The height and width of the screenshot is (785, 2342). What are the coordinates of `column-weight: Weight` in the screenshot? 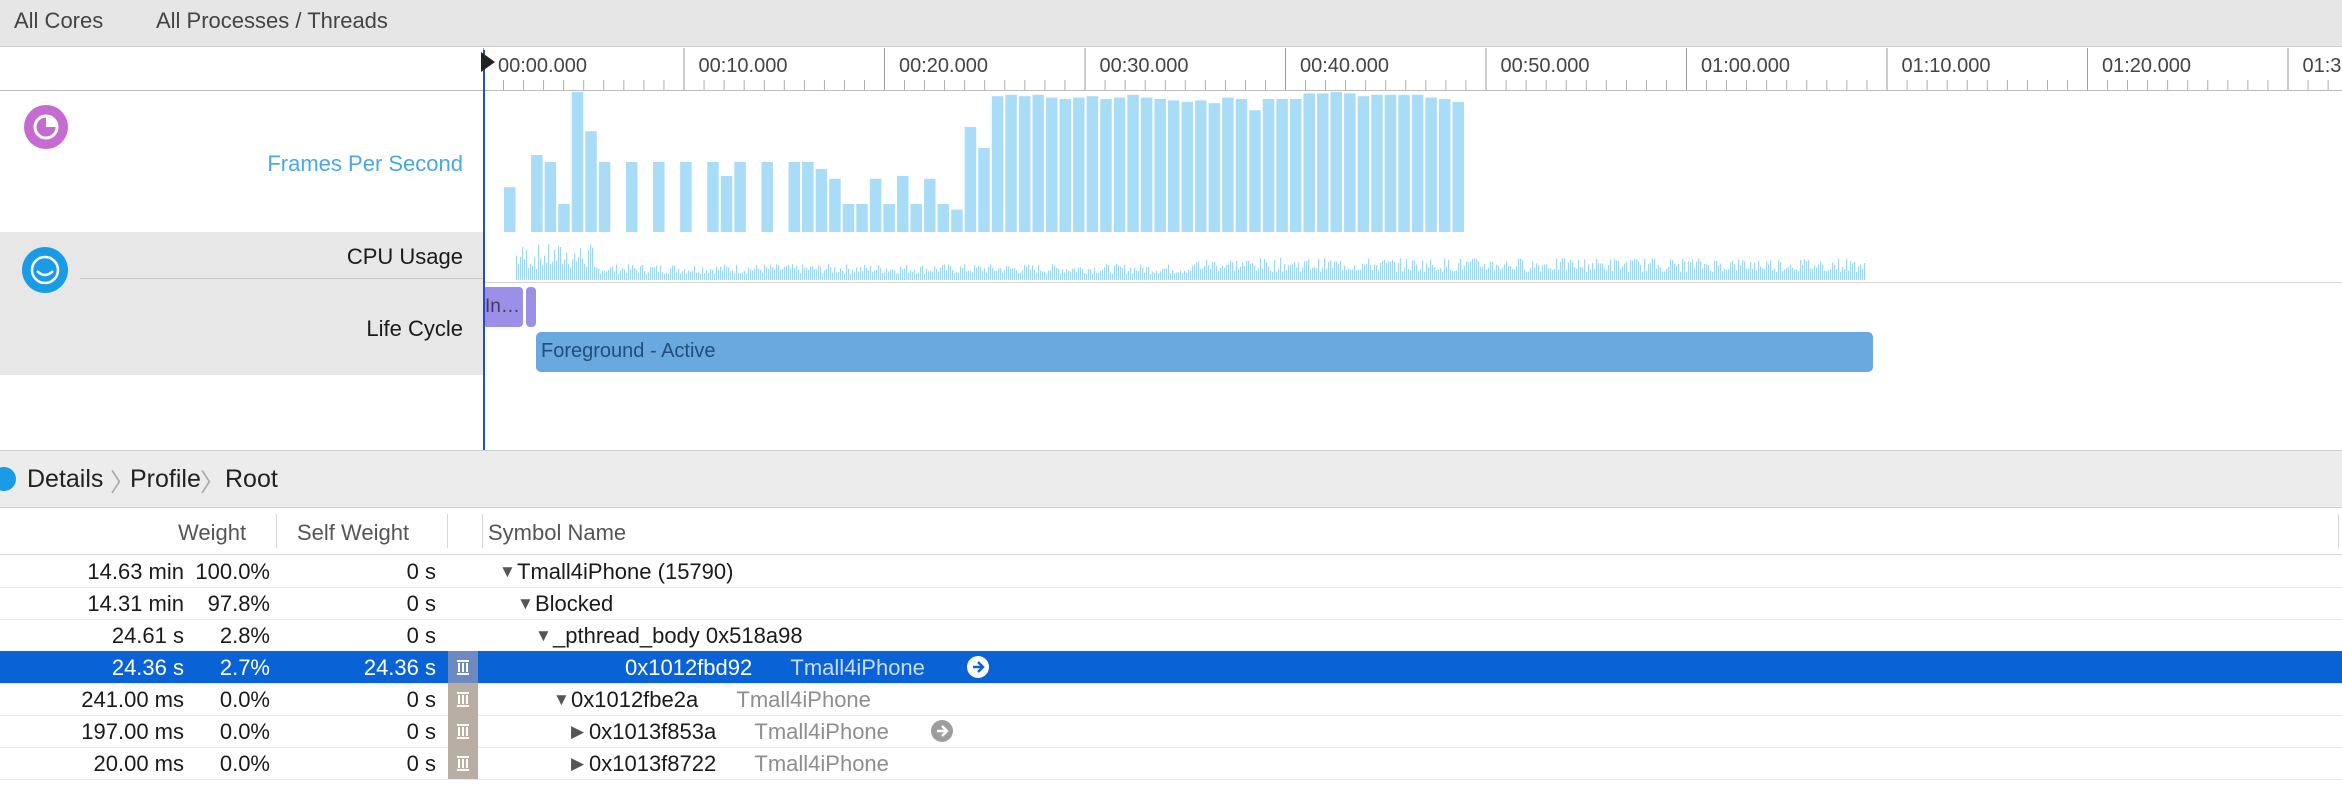 It's located at (212, 533).